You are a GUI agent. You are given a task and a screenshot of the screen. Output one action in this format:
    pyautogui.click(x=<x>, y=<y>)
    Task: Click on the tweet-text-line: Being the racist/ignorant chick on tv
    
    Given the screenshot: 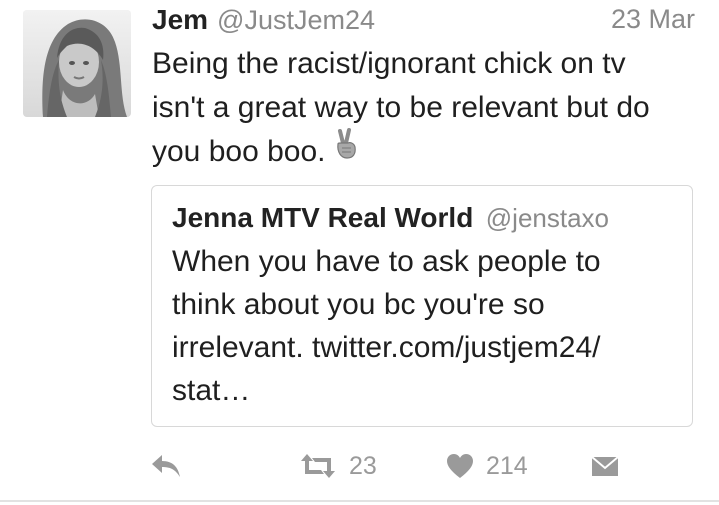 What is the action you would take?
    pyautogui.click(x=389, y=63)
    